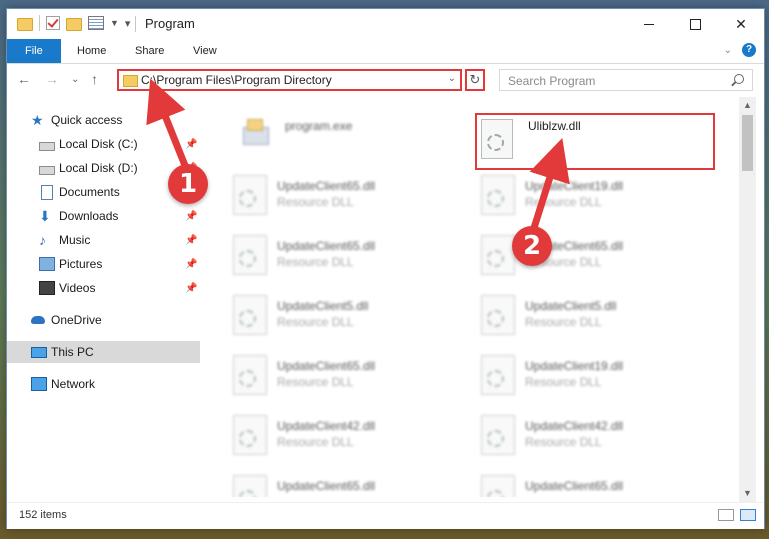 This screenshot has height=539, width=769. Describe the element at coordinates (103, 352) in the screenshot. I see `sidebar-item-this-pc: This PC` at that location.